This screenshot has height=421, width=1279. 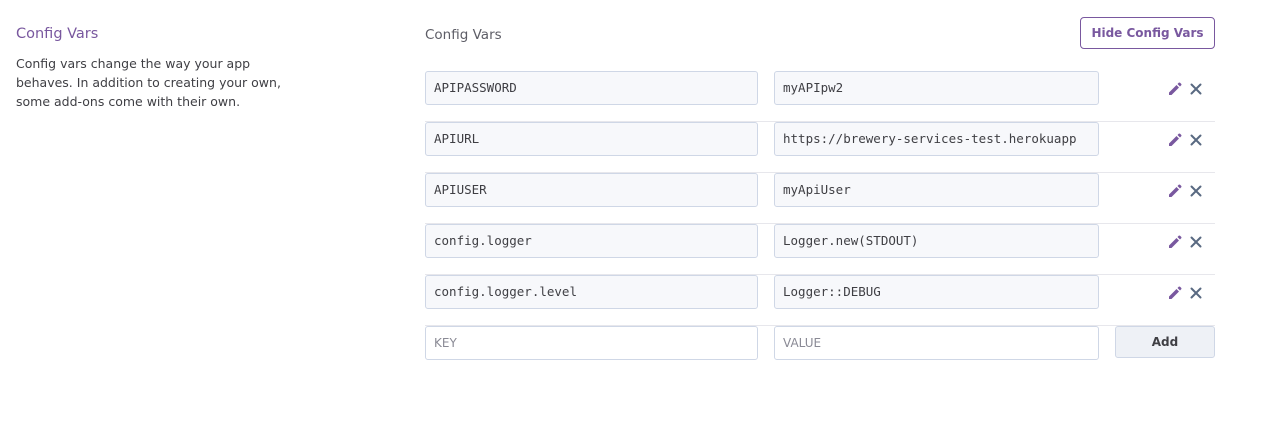 I want to click on config-var-row: config.logger.level Logger::DEBUG, so click(x=820, y=300).